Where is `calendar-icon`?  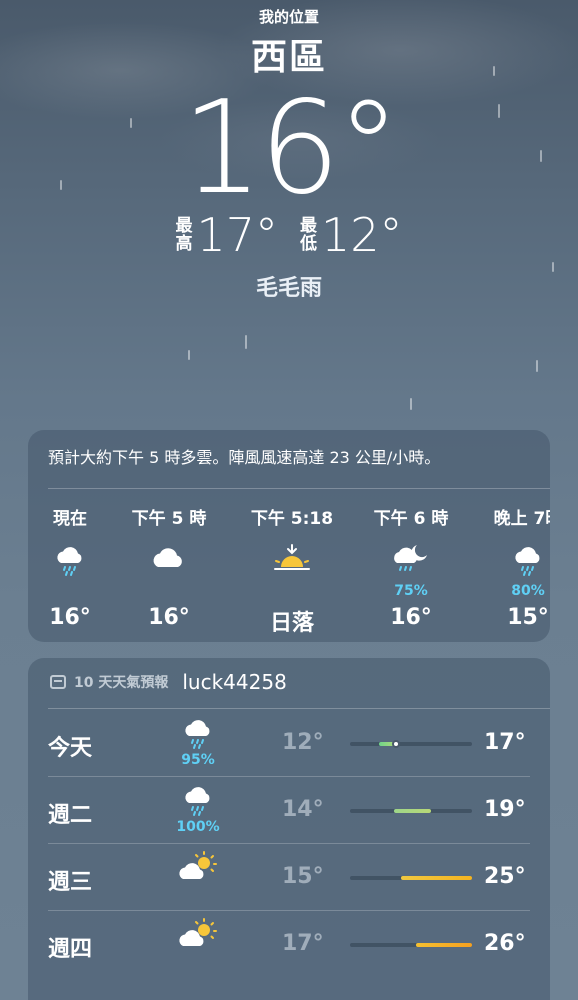
calendar-icon is located at coordinates (58, 682).